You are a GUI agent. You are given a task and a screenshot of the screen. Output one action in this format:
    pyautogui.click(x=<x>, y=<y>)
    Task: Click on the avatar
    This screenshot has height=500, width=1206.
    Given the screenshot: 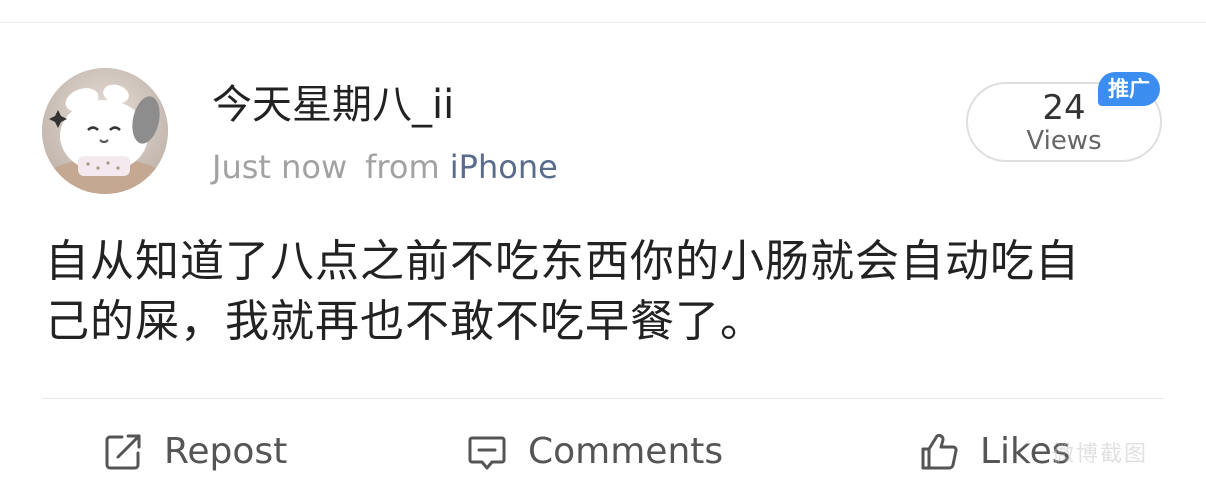 What is the action you would take?
    pyautogui.click(x=105, y=131)
    